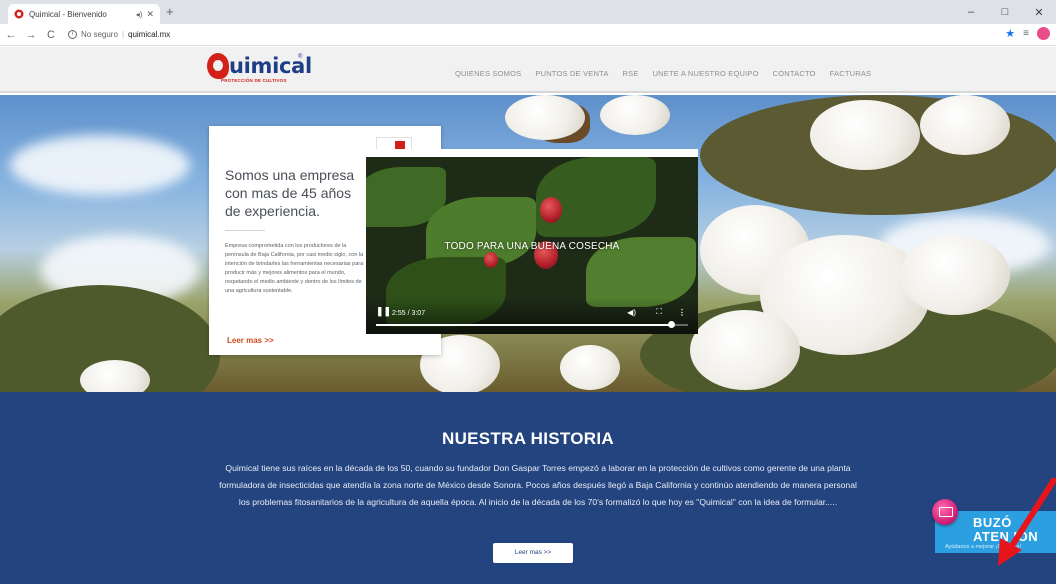 This screenshot has height=584, width=1056. What do you see at coordinates (300, 57) in the screenshot?
I see `logo-registered-mark: ®` at bounding box center [300, 57].